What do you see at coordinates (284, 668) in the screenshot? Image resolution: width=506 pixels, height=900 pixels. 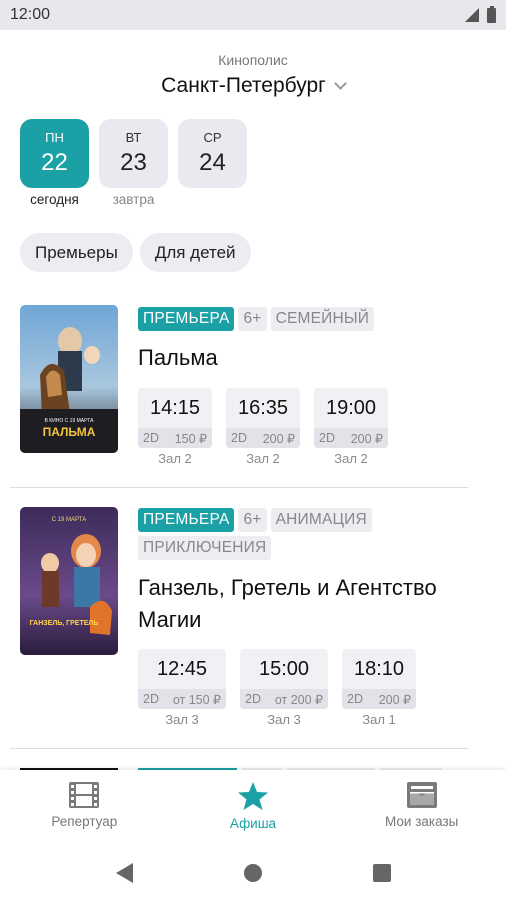 I see `session-time: 15:00` at bounding box center [284, 668].